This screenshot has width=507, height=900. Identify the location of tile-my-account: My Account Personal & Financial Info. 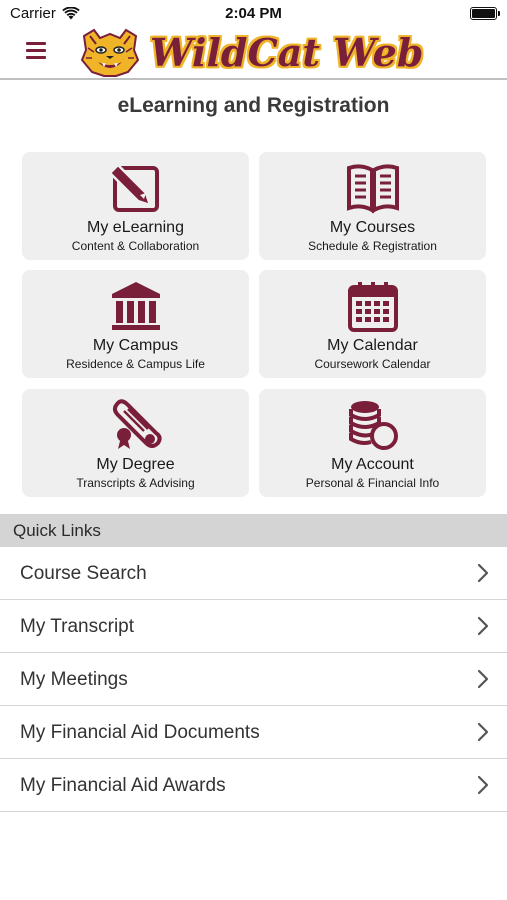
(372, 443).